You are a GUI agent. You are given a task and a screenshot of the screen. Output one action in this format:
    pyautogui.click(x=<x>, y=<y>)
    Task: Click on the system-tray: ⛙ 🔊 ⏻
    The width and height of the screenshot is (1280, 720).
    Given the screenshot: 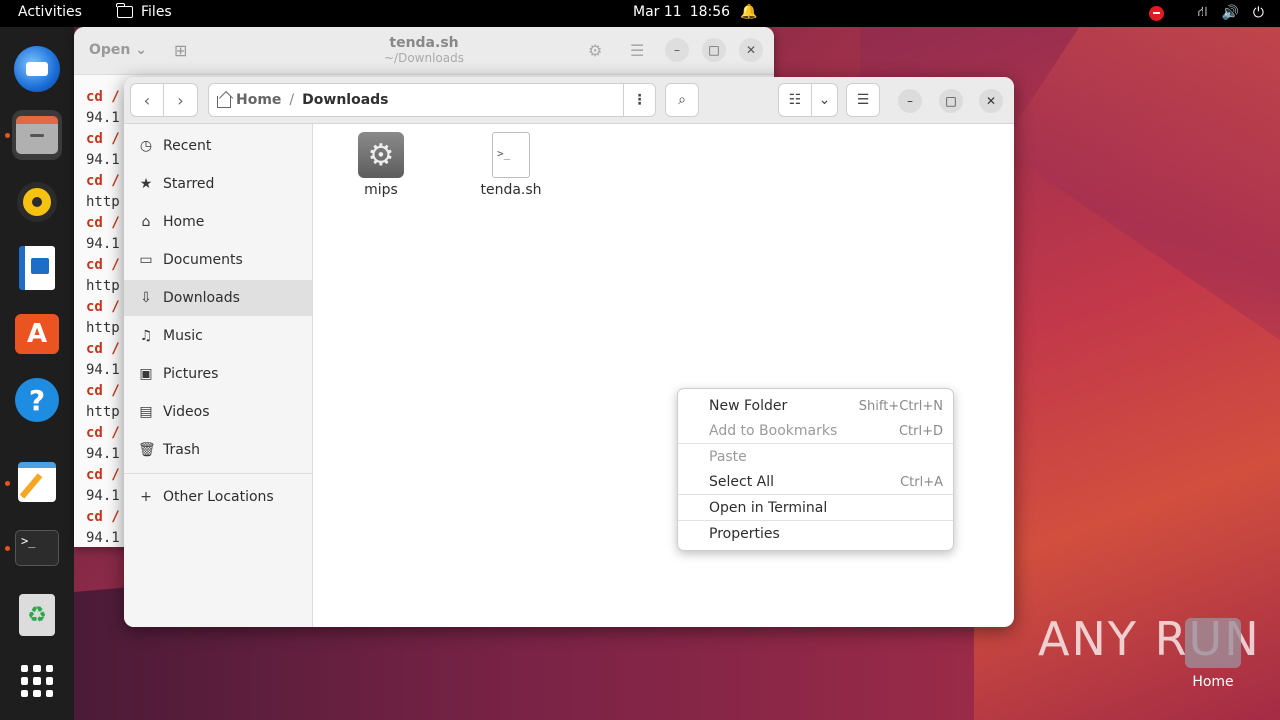 What is the action you would take?
    pyautogui.click(x=1206, y=13)
    